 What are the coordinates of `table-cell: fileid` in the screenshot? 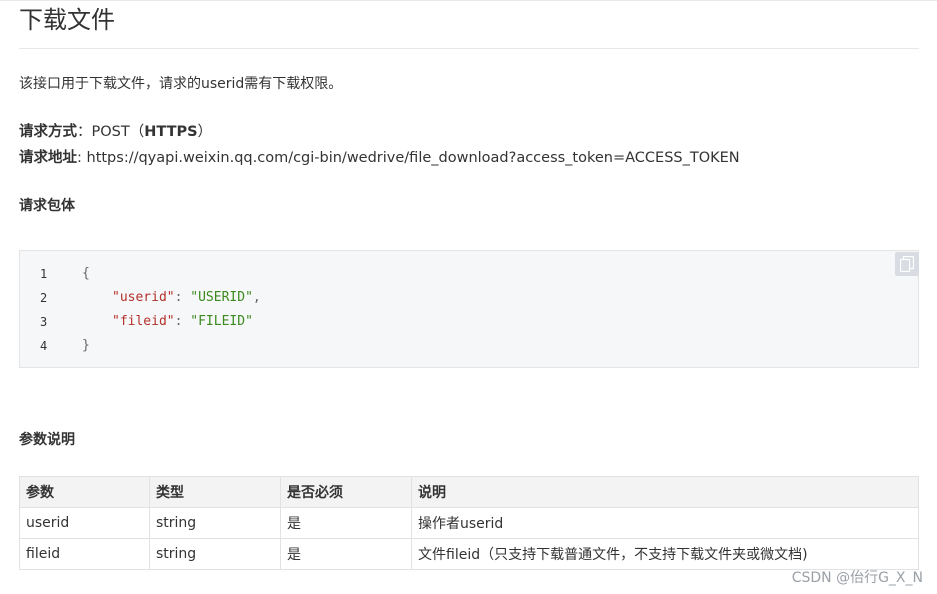 It's located at (84, 554).